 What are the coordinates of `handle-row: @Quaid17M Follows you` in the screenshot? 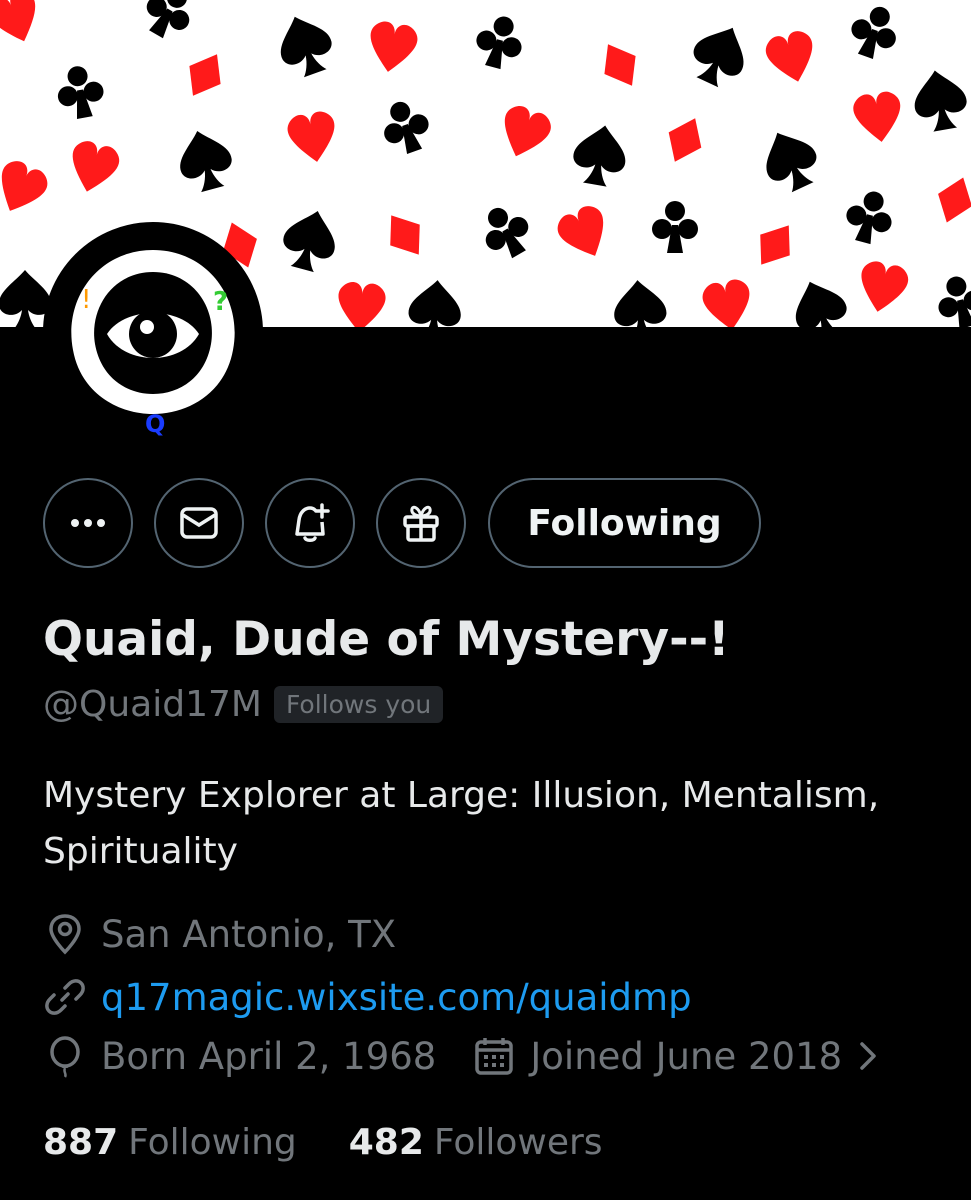 It's located at (243, 704).